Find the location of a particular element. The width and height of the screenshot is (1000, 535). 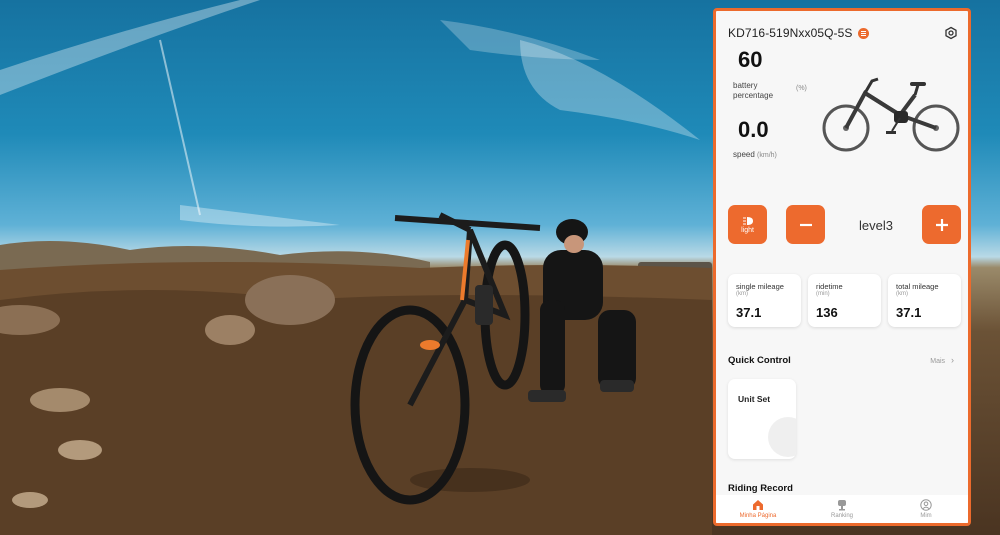

total-mileage-card: total mileage (km) 37.1 is located at coordinates (924, 300).